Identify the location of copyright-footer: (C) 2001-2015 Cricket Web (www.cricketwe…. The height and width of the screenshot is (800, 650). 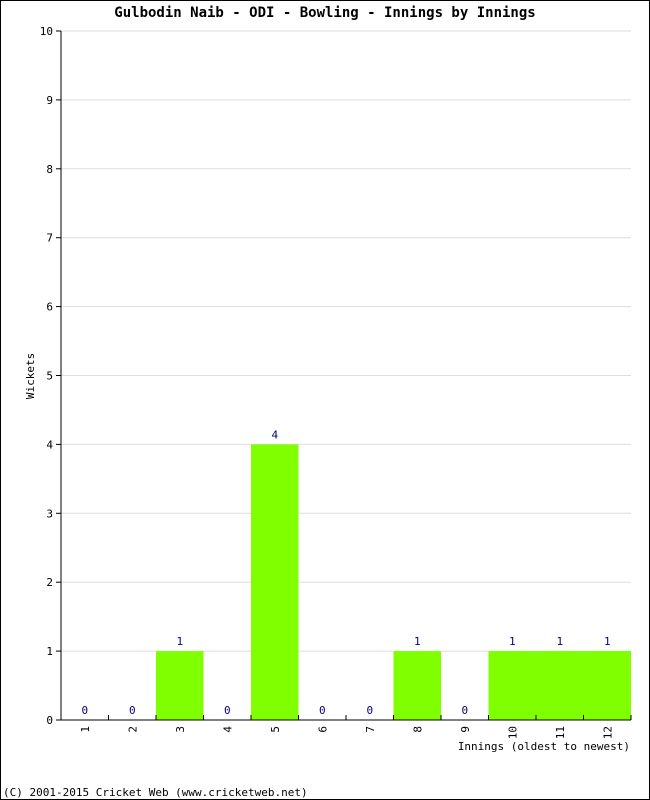
(155, 792).